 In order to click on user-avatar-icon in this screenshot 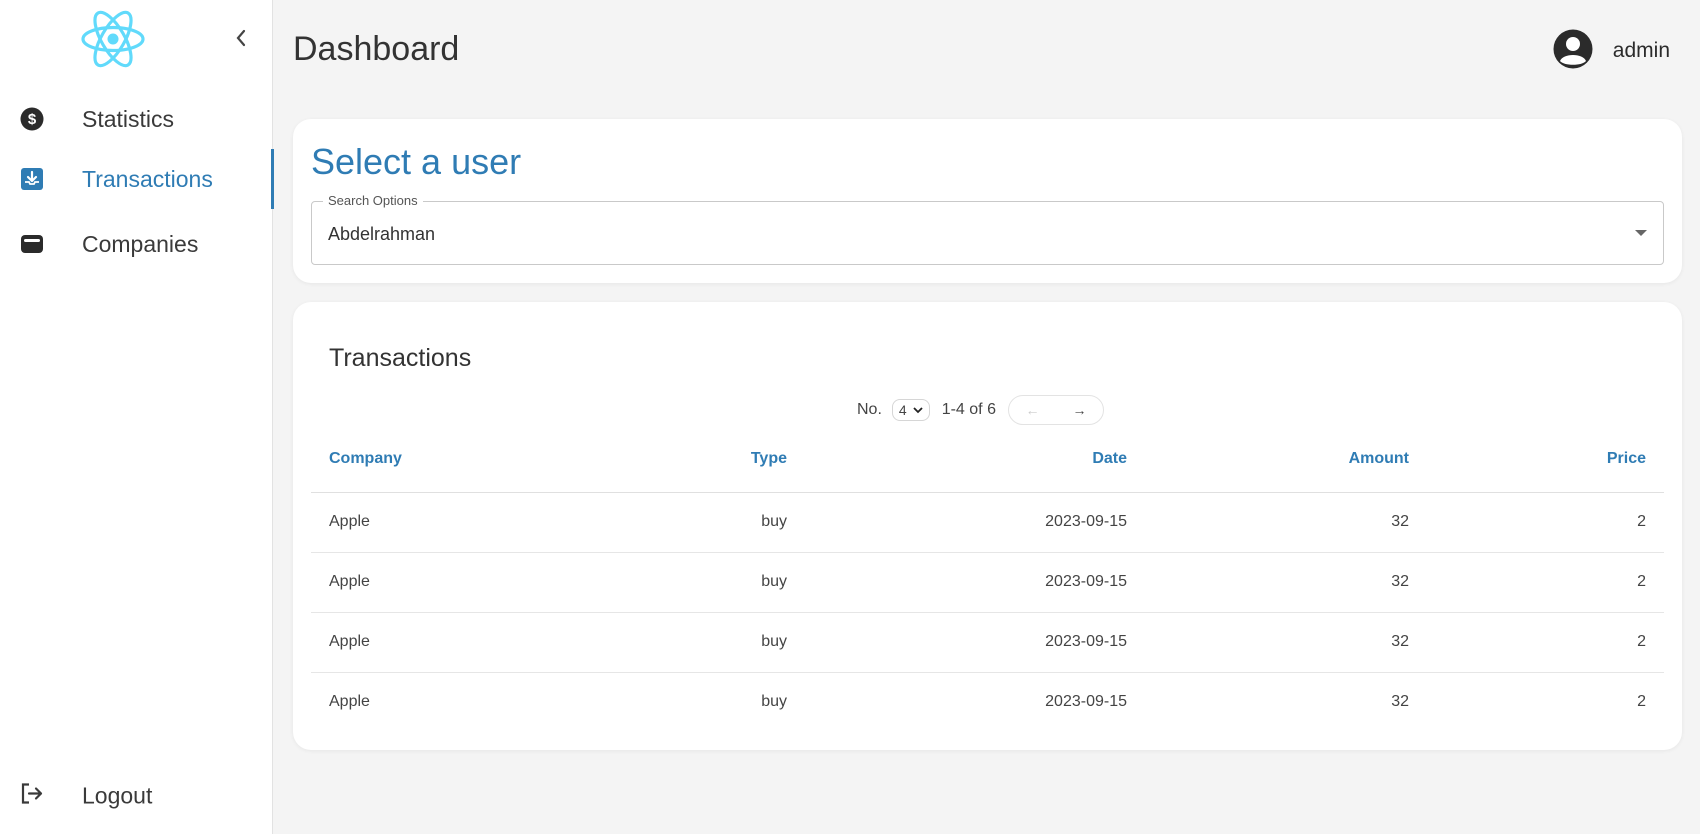, I will do `click(1573, 51)`.